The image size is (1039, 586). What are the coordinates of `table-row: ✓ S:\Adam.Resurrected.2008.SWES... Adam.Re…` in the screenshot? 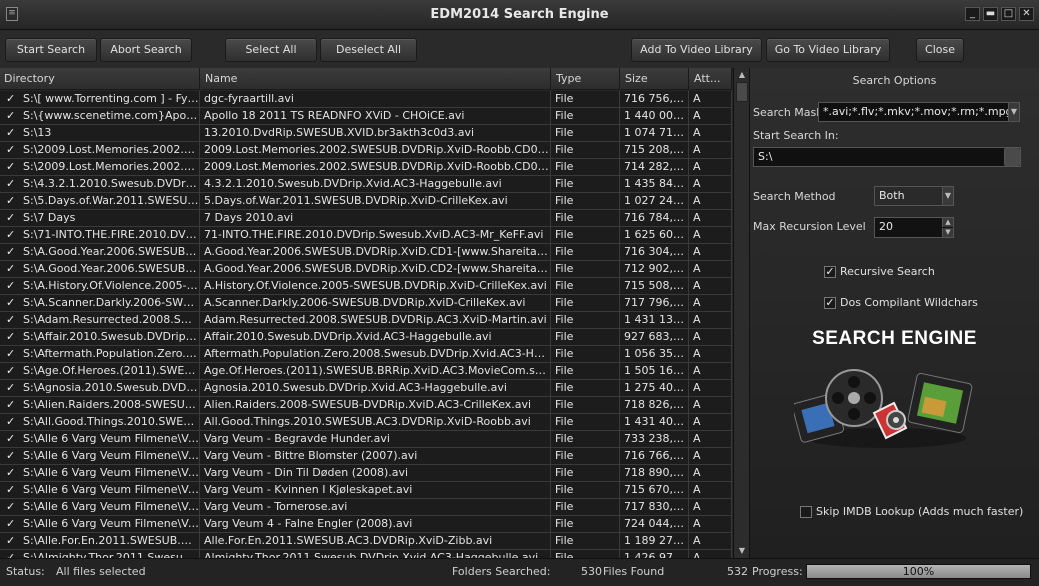 It's located at (366, 320).